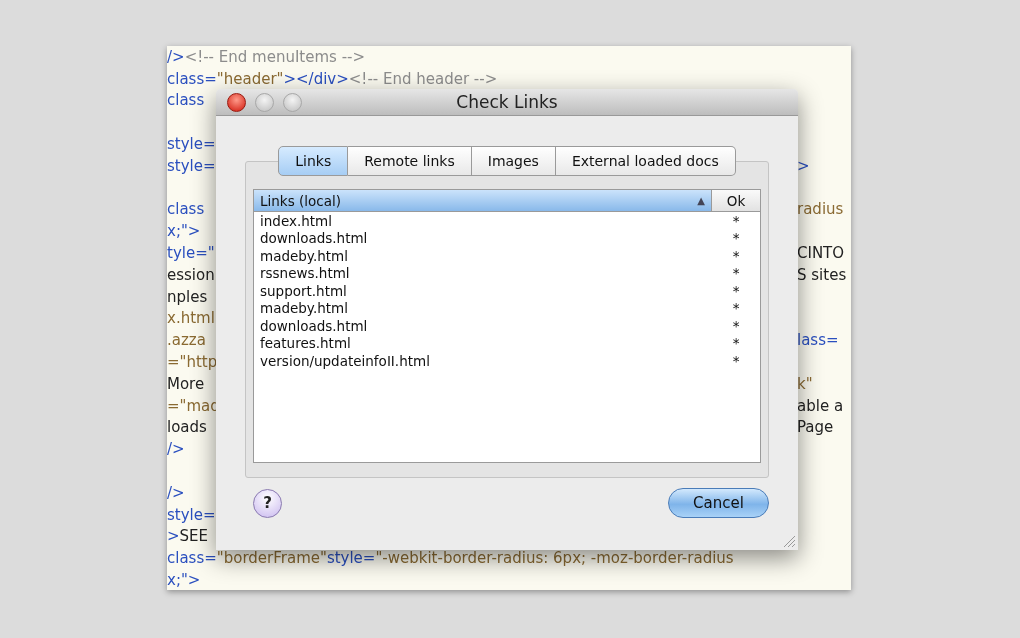 The height and width of the screenshot is (638, 1020). Describe the element at coordinates (701, 200) in the screenshot. I see `sort-arrow-icon: ▲` at that location.